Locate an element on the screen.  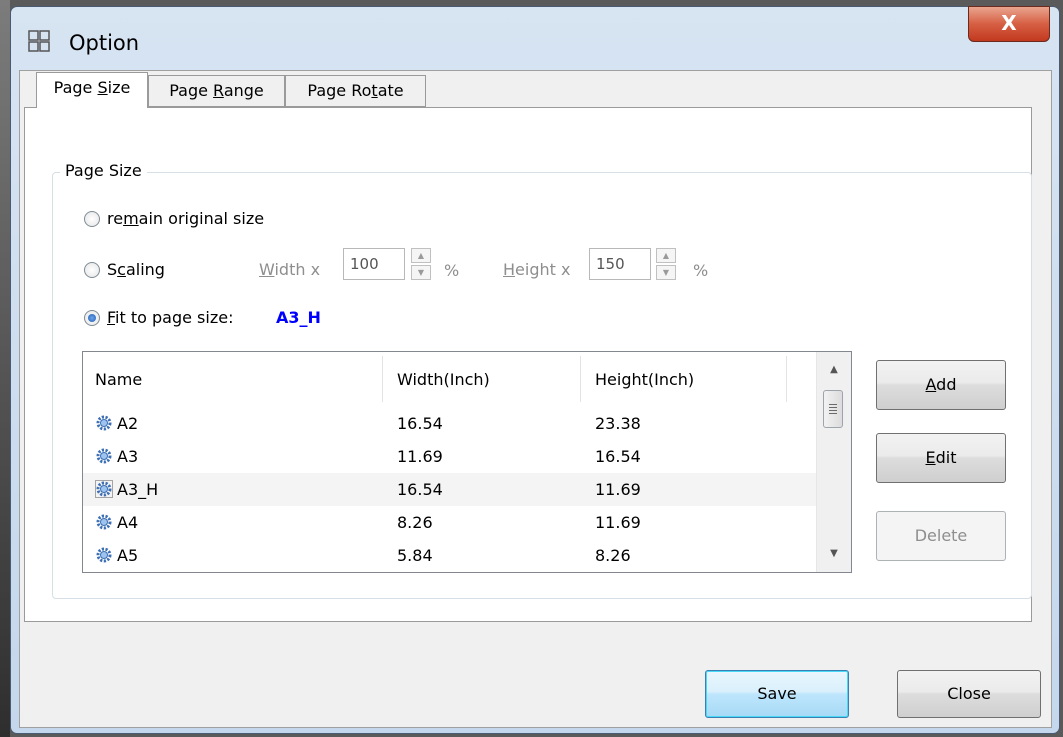
row-height: 8.26 is located at coordinates (613, 555).